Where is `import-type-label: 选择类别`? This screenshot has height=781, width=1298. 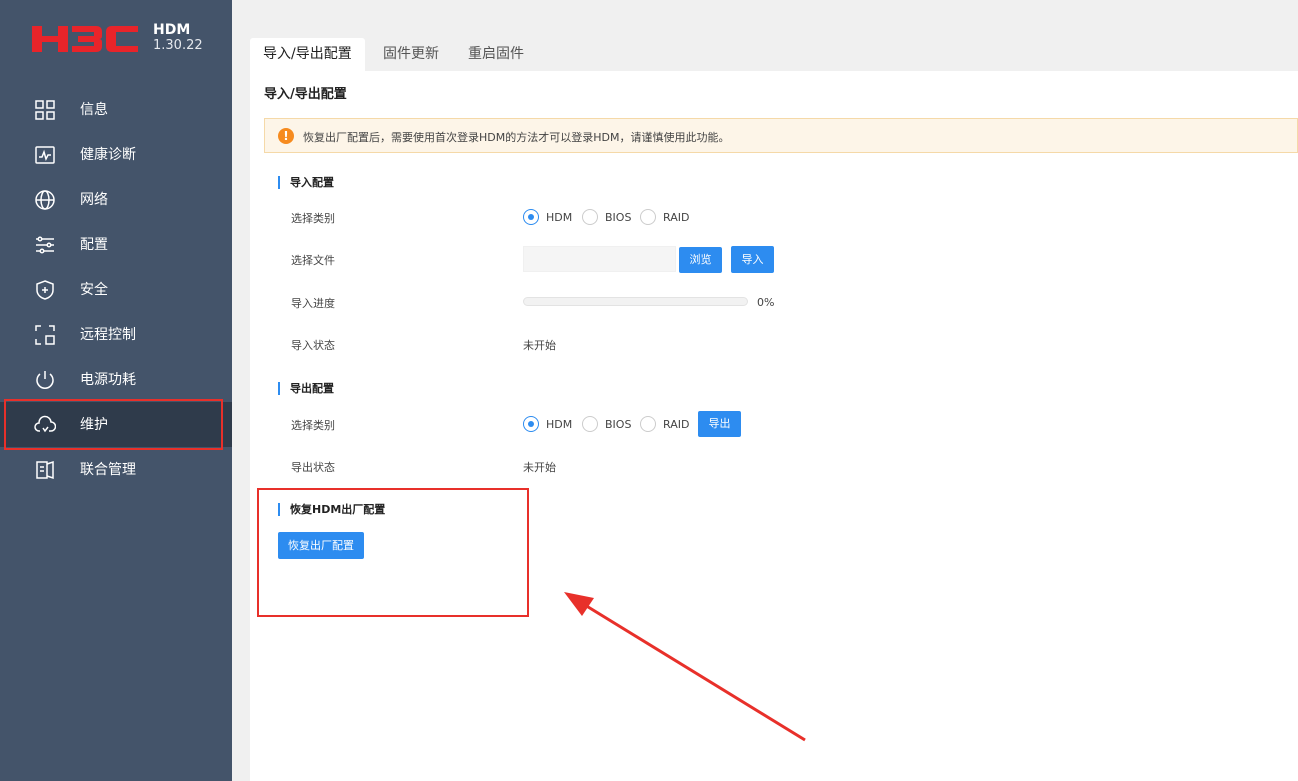
import-type-label: 选择类别 is located at coordinates (313, 218).